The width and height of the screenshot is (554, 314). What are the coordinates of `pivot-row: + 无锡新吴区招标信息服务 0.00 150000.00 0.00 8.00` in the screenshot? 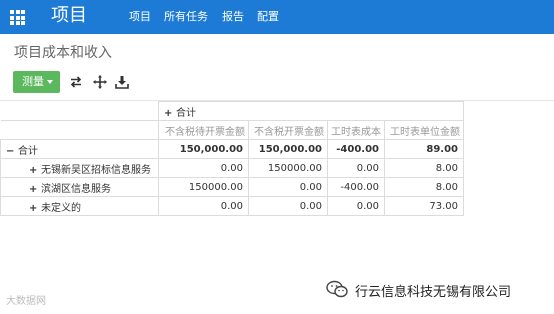 It's located at (232, 168).